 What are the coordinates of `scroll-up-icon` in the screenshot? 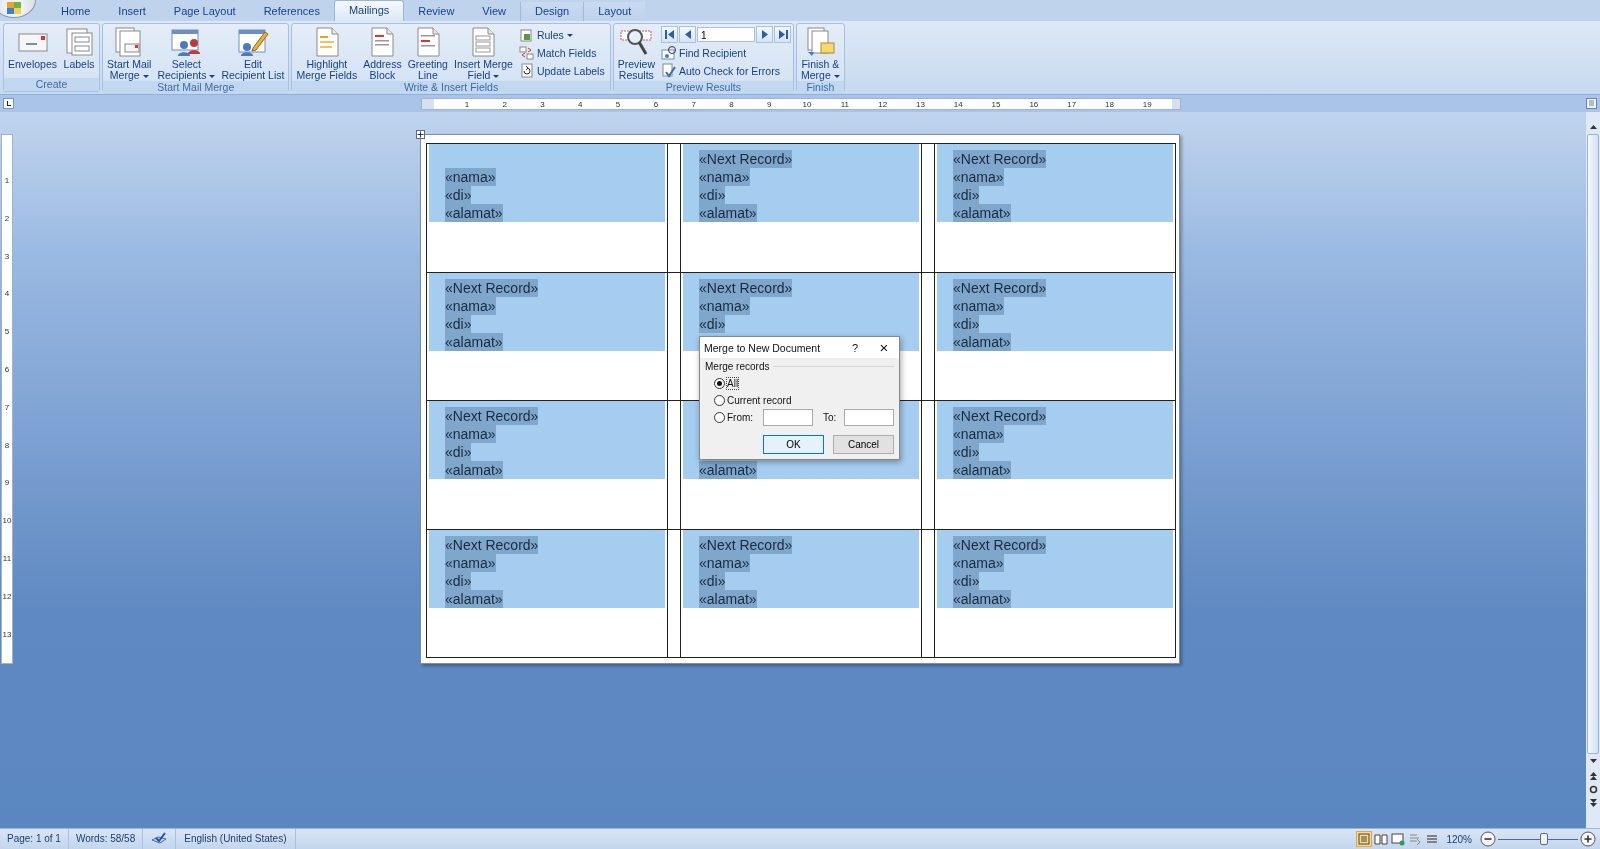 It's located at (1593, 126).